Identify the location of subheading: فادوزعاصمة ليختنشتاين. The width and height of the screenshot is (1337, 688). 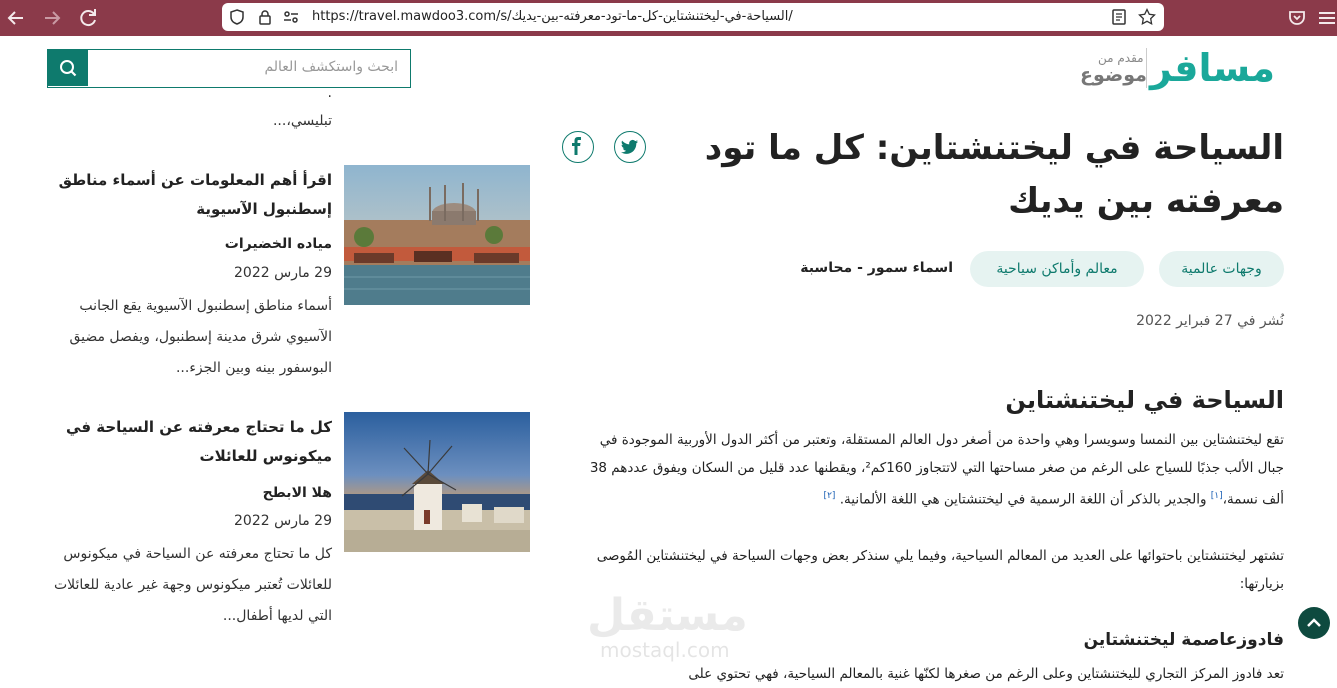
(1183, 640).